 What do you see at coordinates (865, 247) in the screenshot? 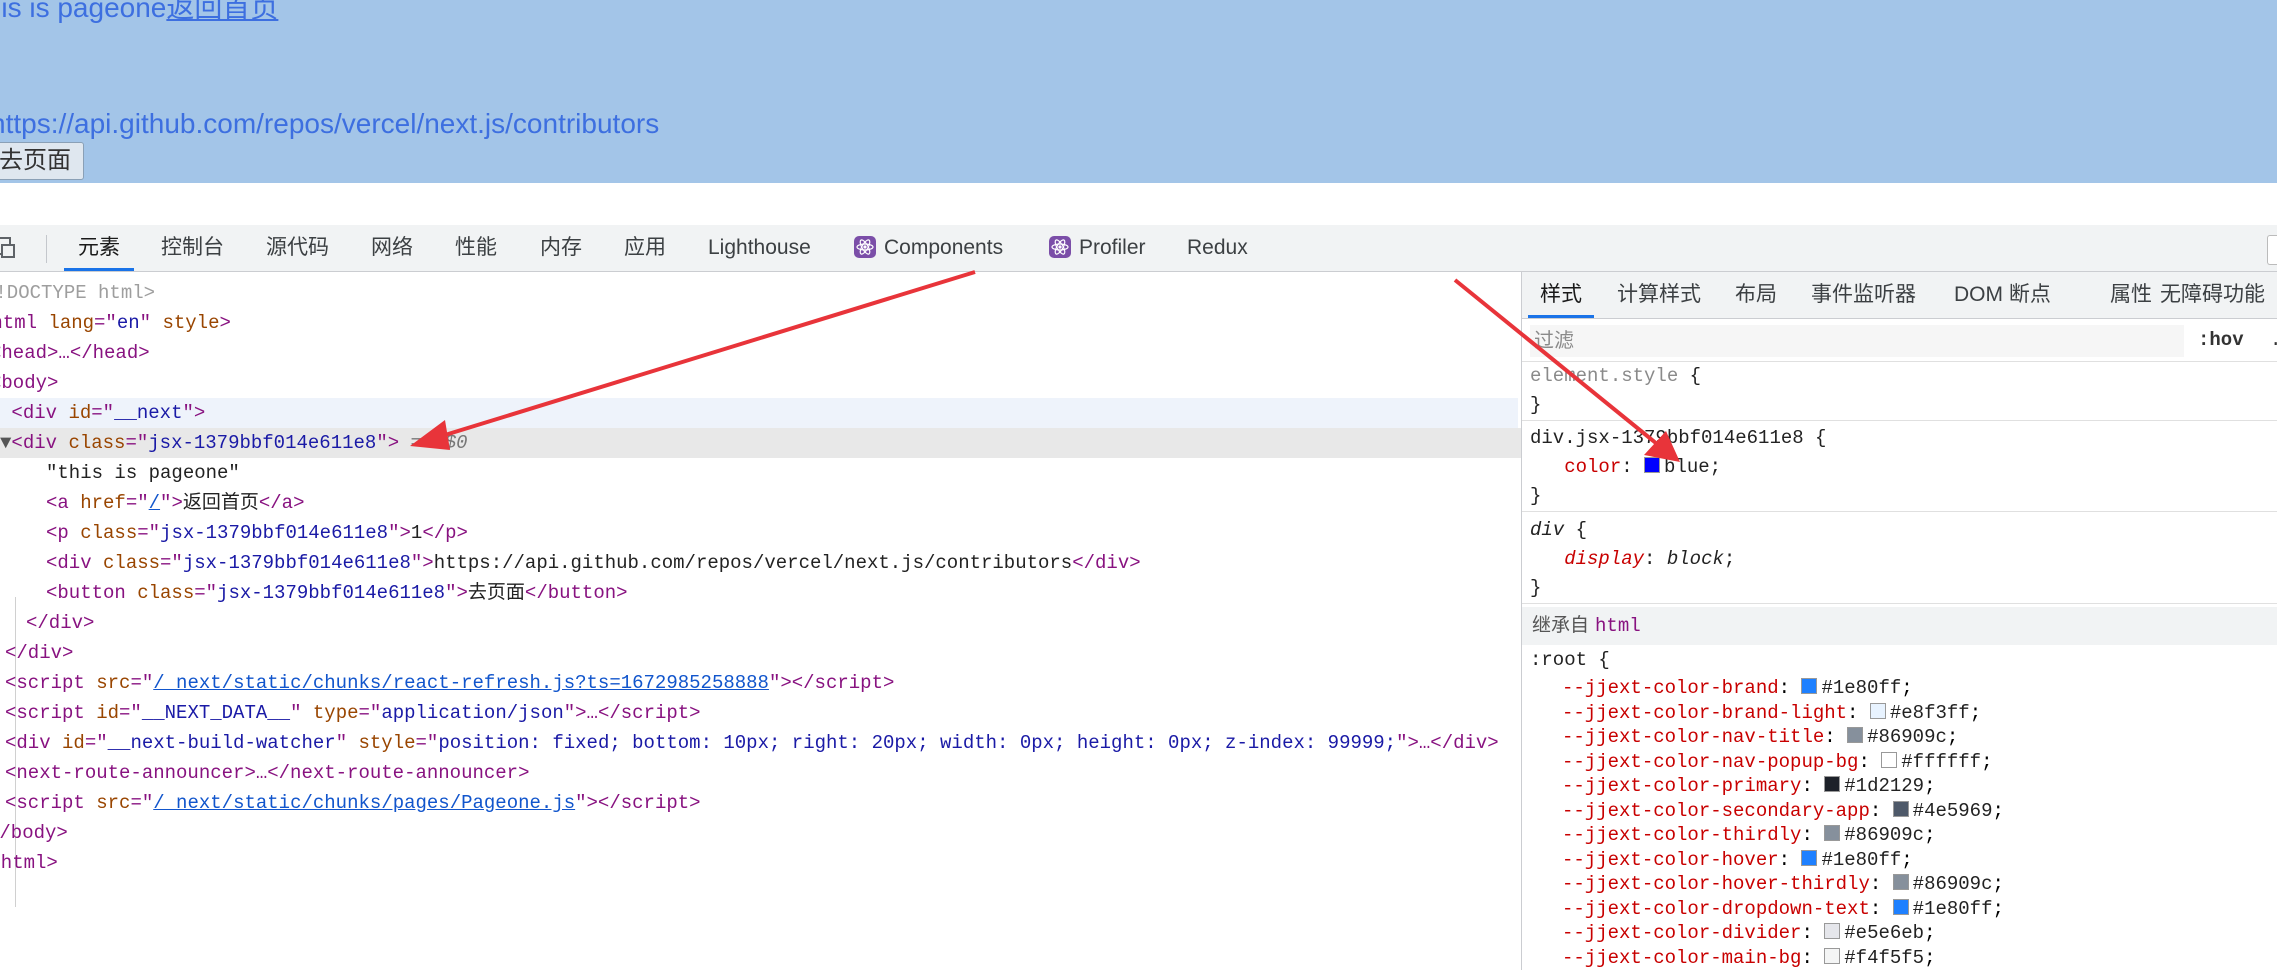
I see `react-icon` at bounding box center [865, 247].